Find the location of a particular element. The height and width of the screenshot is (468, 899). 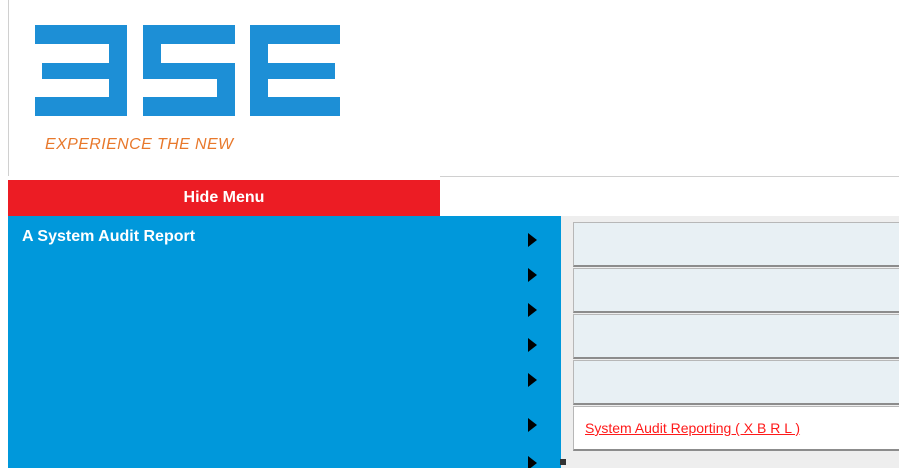

bse-logo: EXPERIENCE THE NEW is located at coordinates (187, 95).